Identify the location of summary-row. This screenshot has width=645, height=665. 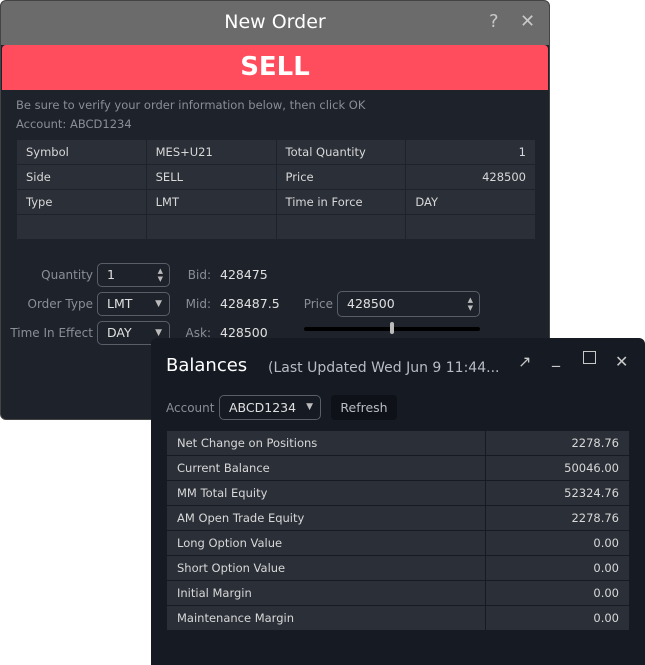
(276, 227).